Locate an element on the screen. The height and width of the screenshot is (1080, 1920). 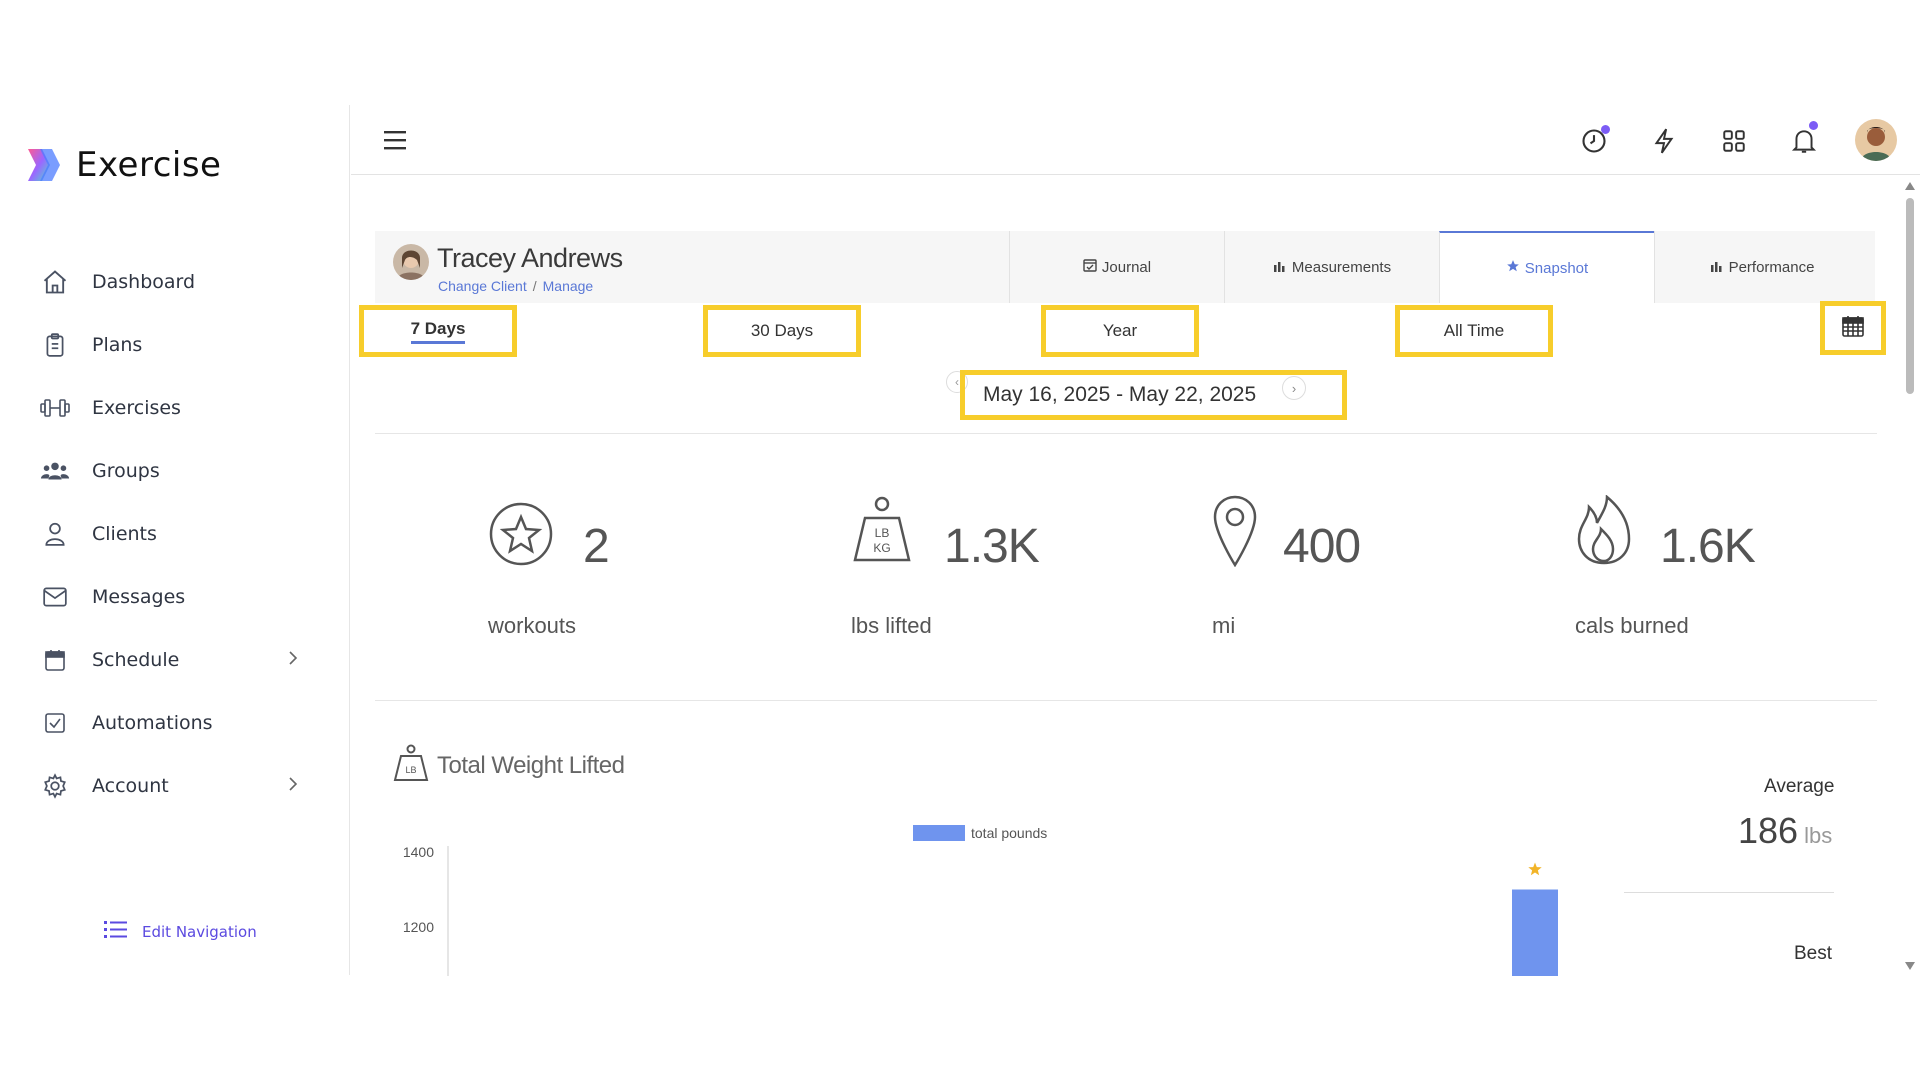
users-icon is located at coordinates (55, 471).